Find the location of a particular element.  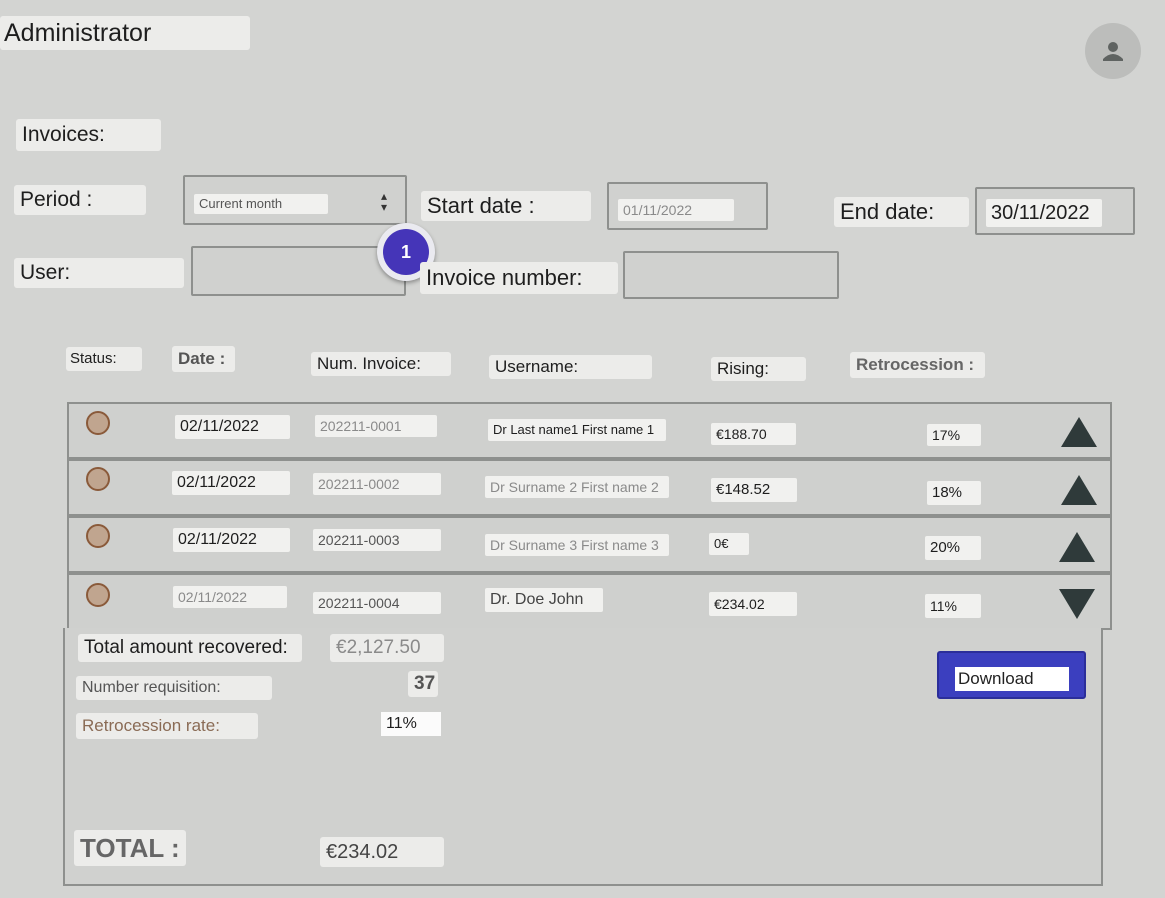

invoice-number-label: Invoice number: is located at coordinates (519, 278).